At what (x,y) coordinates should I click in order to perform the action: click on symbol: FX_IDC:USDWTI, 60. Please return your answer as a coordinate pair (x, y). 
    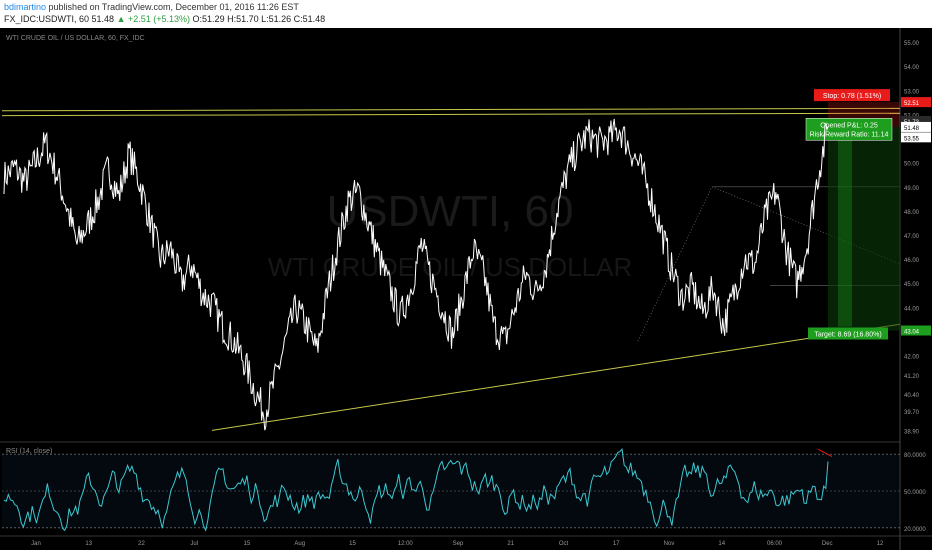
    Looking at the image, I should click on (47, 19).